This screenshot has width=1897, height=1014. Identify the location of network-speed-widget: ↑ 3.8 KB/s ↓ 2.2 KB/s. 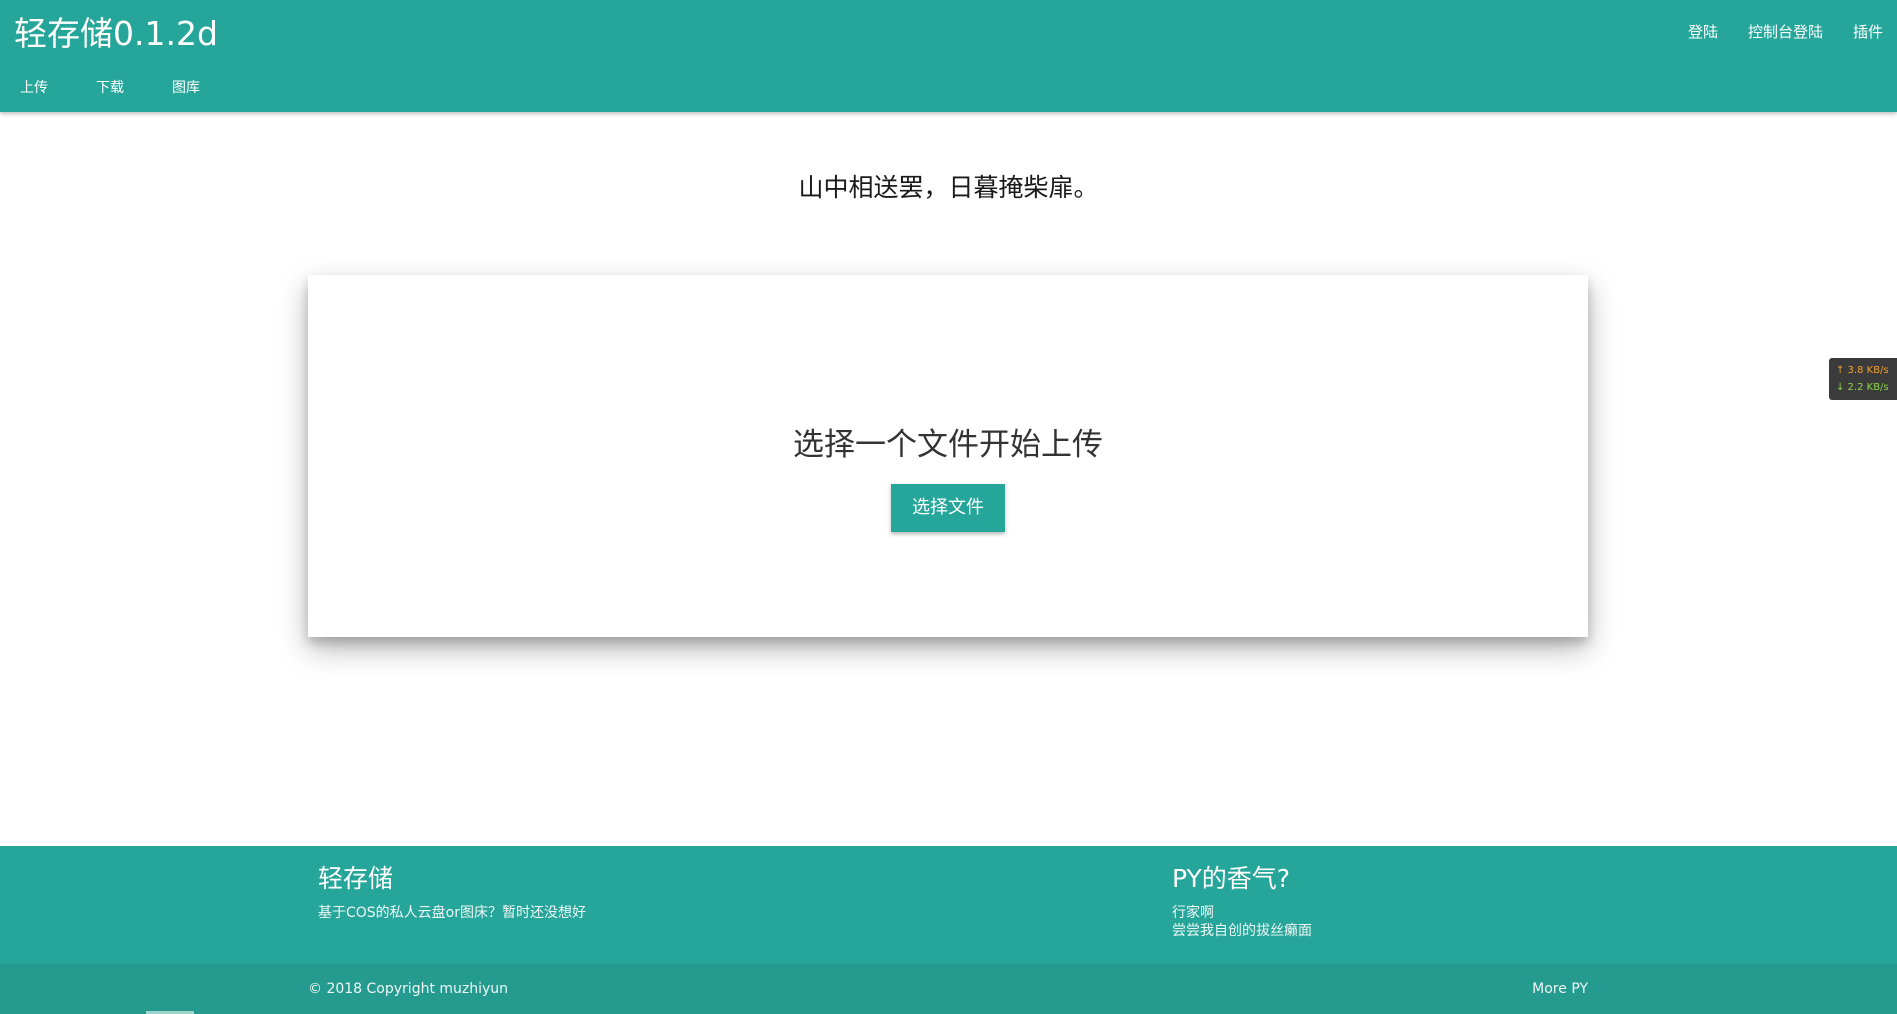
(1863, 379).